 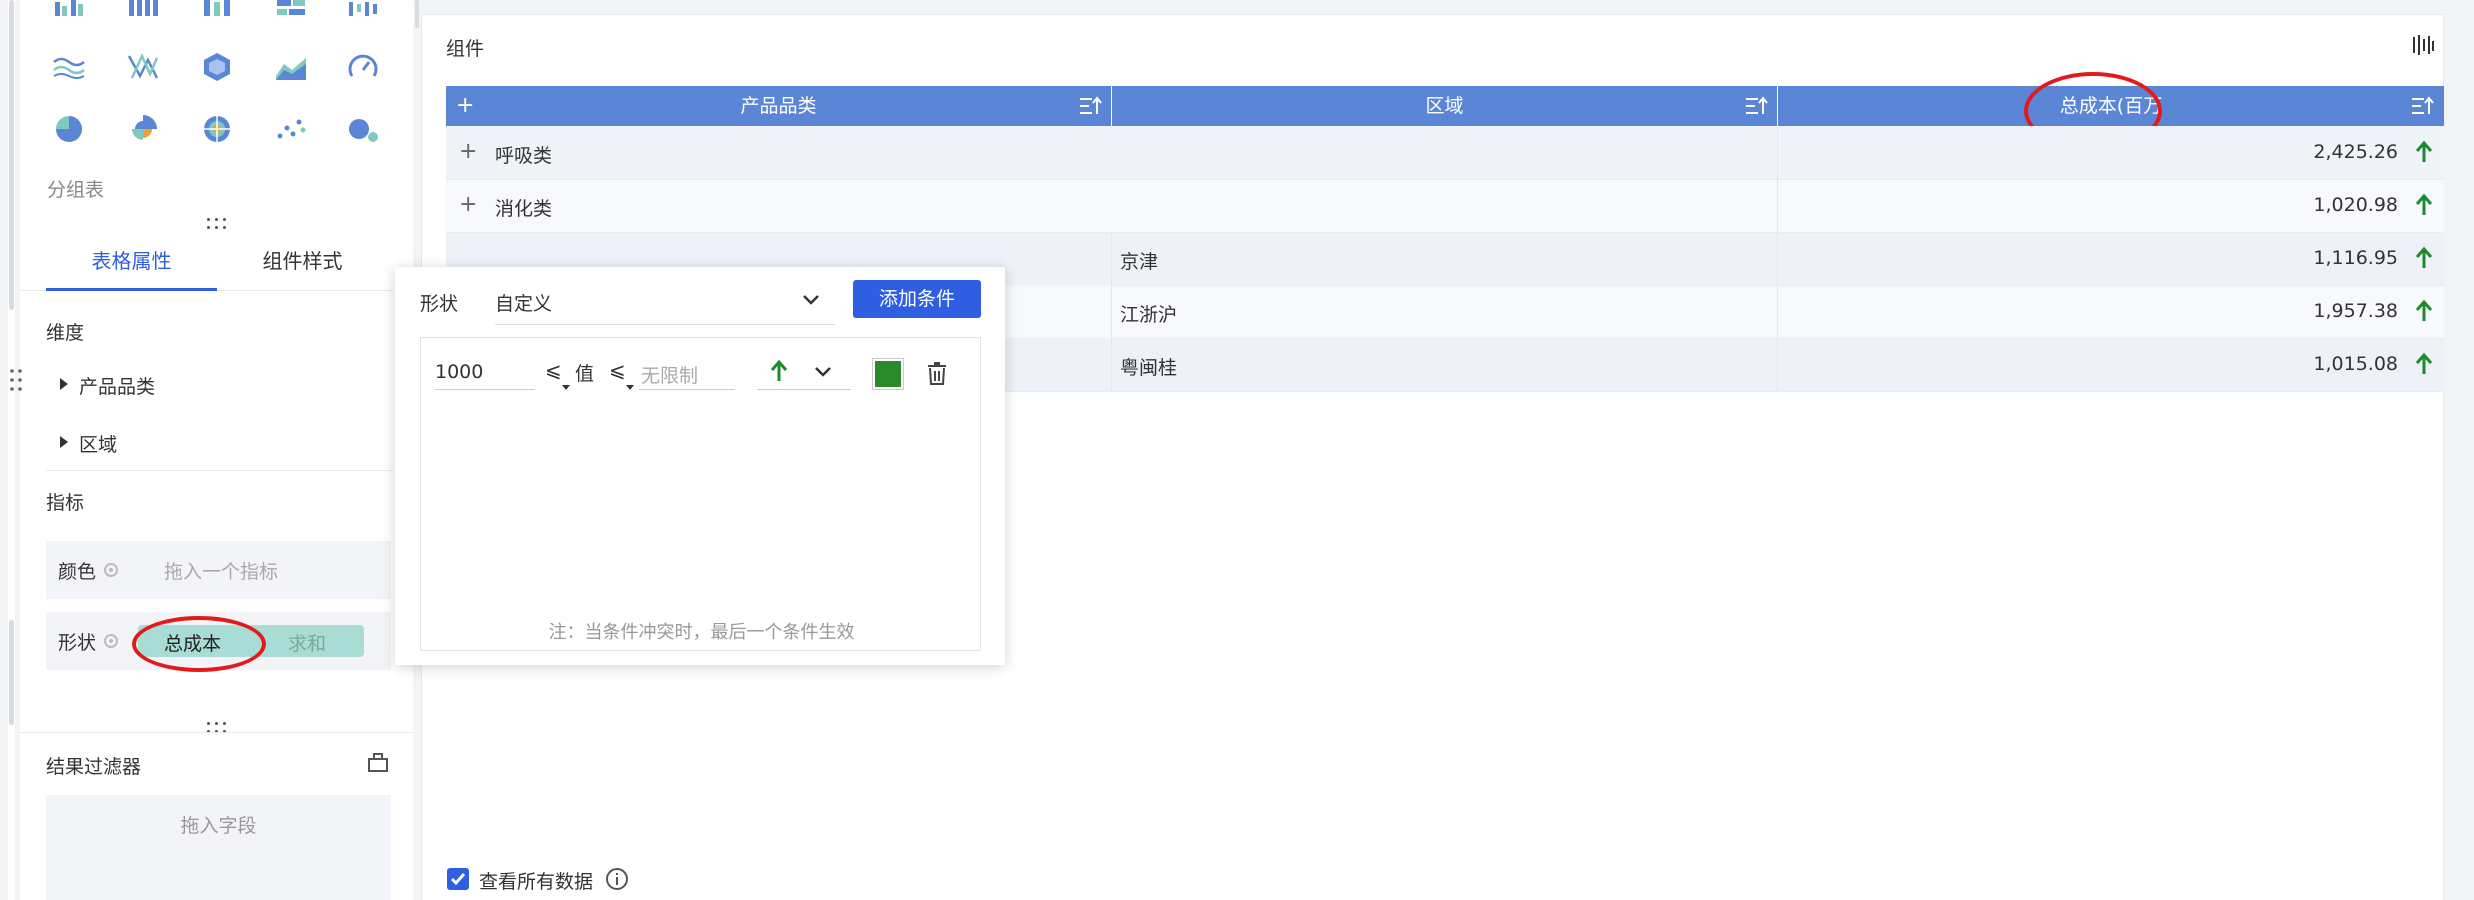 I want to click on conflict-note: 注：当条件冲突时，最后一个条件生效, so click(x=701, y=632).